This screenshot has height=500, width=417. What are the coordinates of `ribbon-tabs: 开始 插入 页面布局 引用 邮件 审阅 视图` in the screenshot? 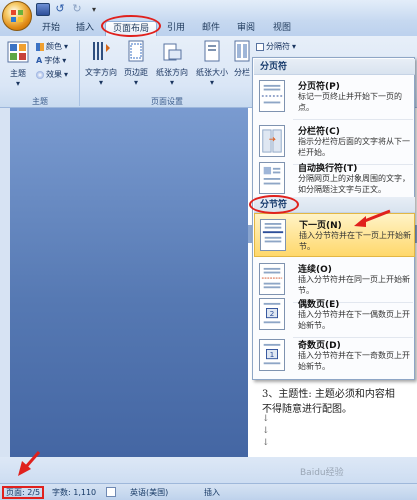 It's located at (208, 28).